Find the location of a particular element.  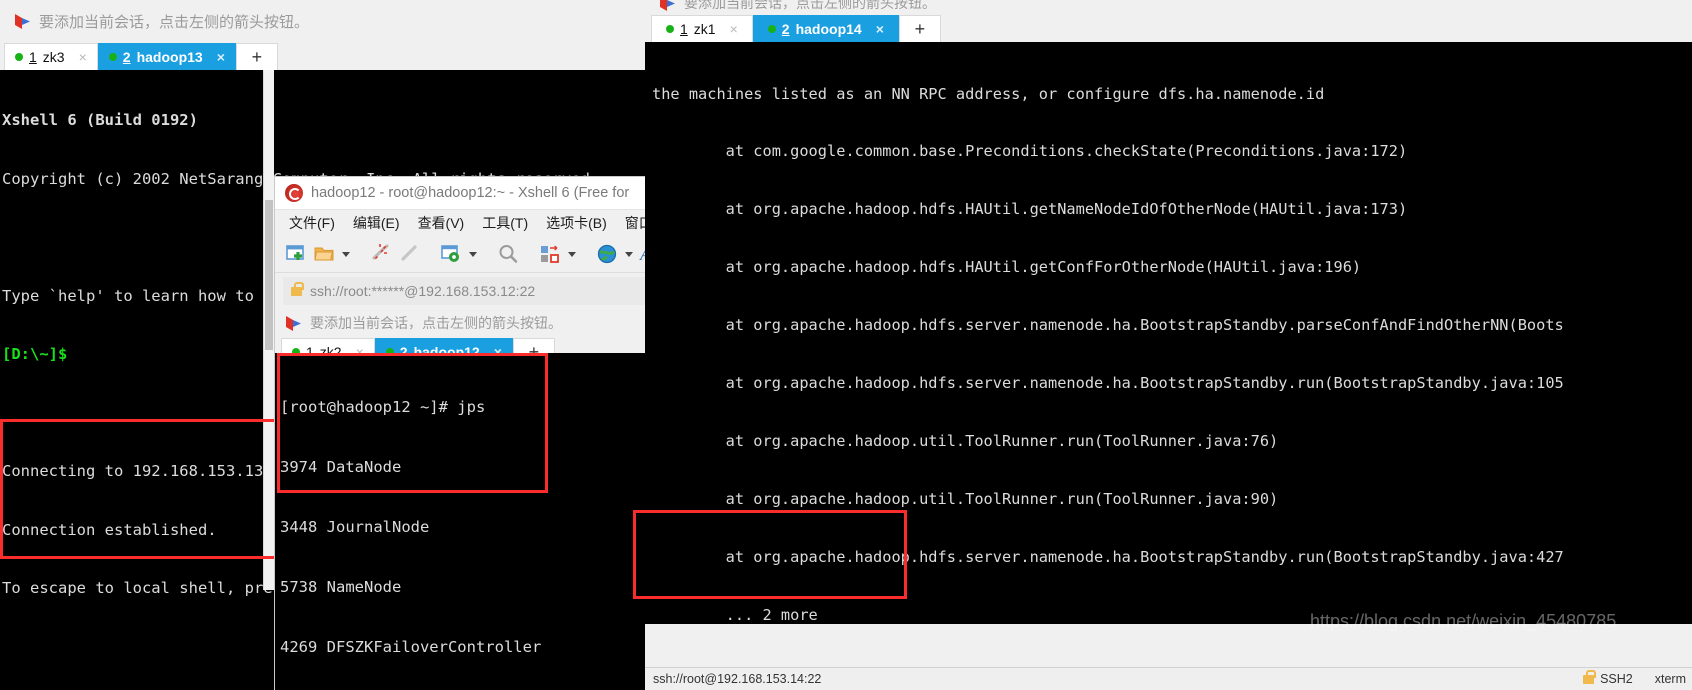

xshell-logo-icon is located at coordinates (294, 193).